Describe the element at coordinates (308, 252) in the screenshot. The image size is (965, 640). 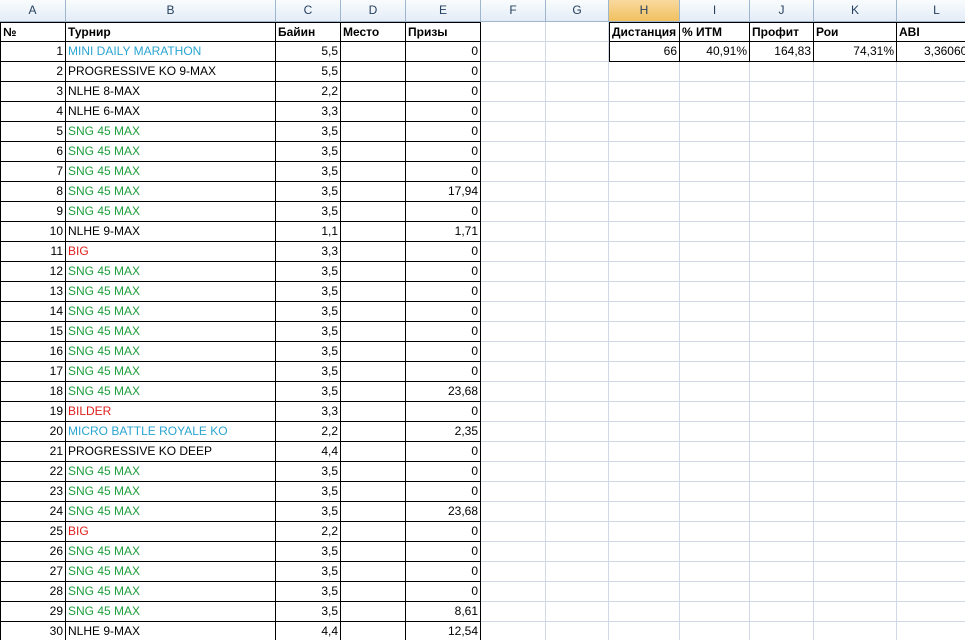
I see `buyin-value: 3,3` at that location.